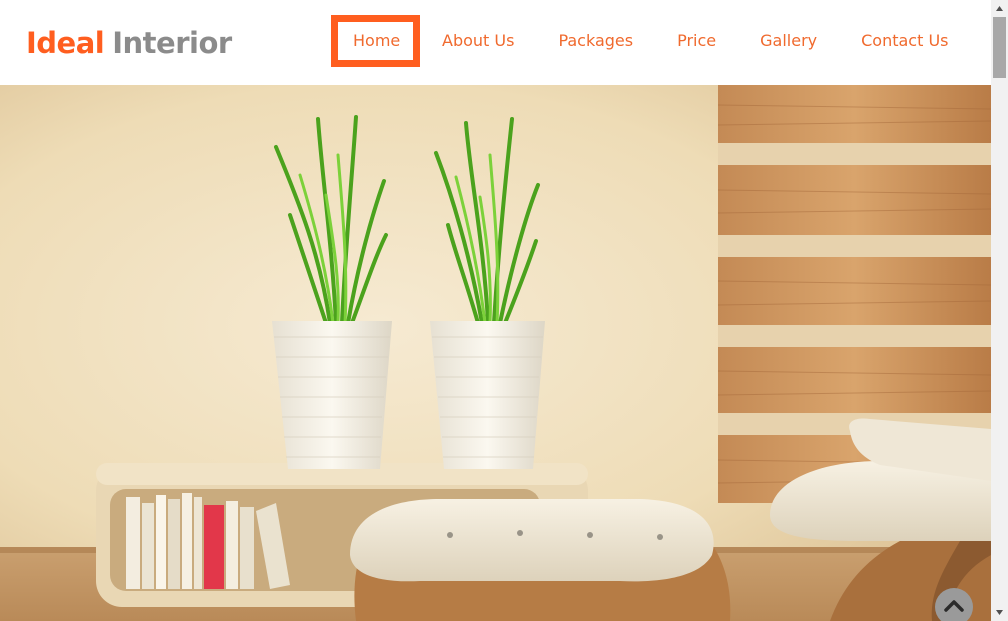  Describe the element at coordinates (999, 47) in the screenshot. I see `scrollbar-thumb` at that location.